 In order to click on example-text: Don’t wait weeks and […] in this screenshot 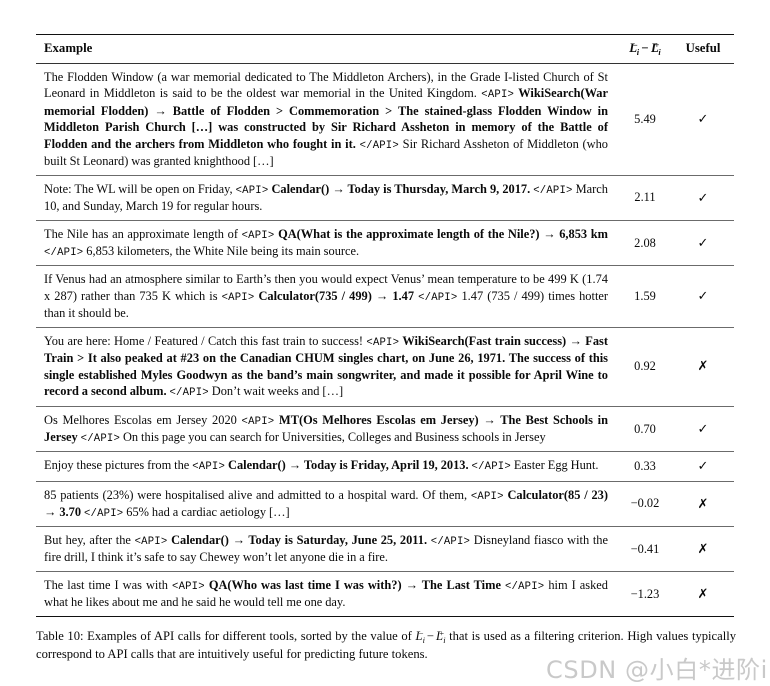, I will do `click(276, 391)`.